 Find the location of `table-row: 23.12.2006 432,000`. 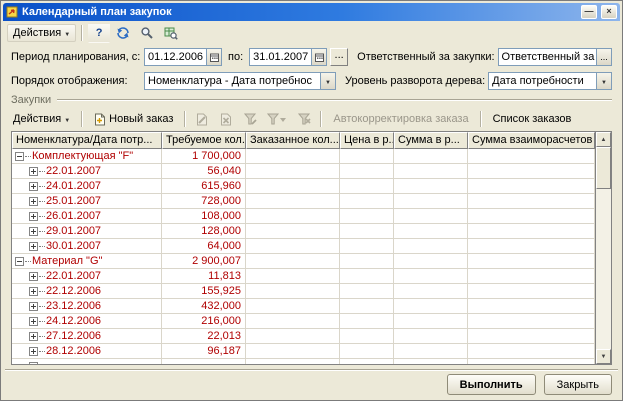

table-row: 23.12.2006 432,000 is located at coordinates (303, 306).